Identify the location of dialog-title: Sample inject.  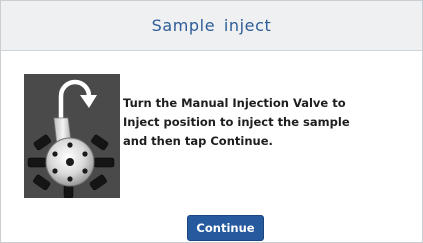
(211, 25).